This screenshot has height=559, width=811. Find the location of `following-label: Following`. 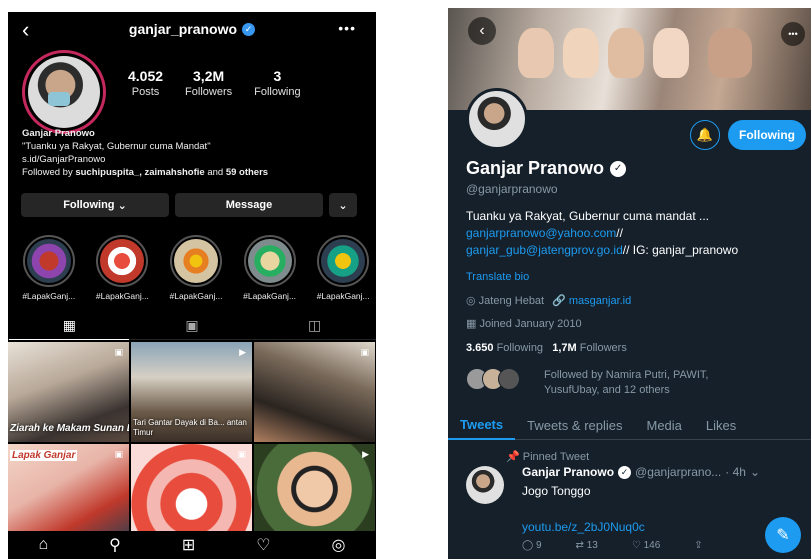

following-label: Following is located at coordinates (767, 135).